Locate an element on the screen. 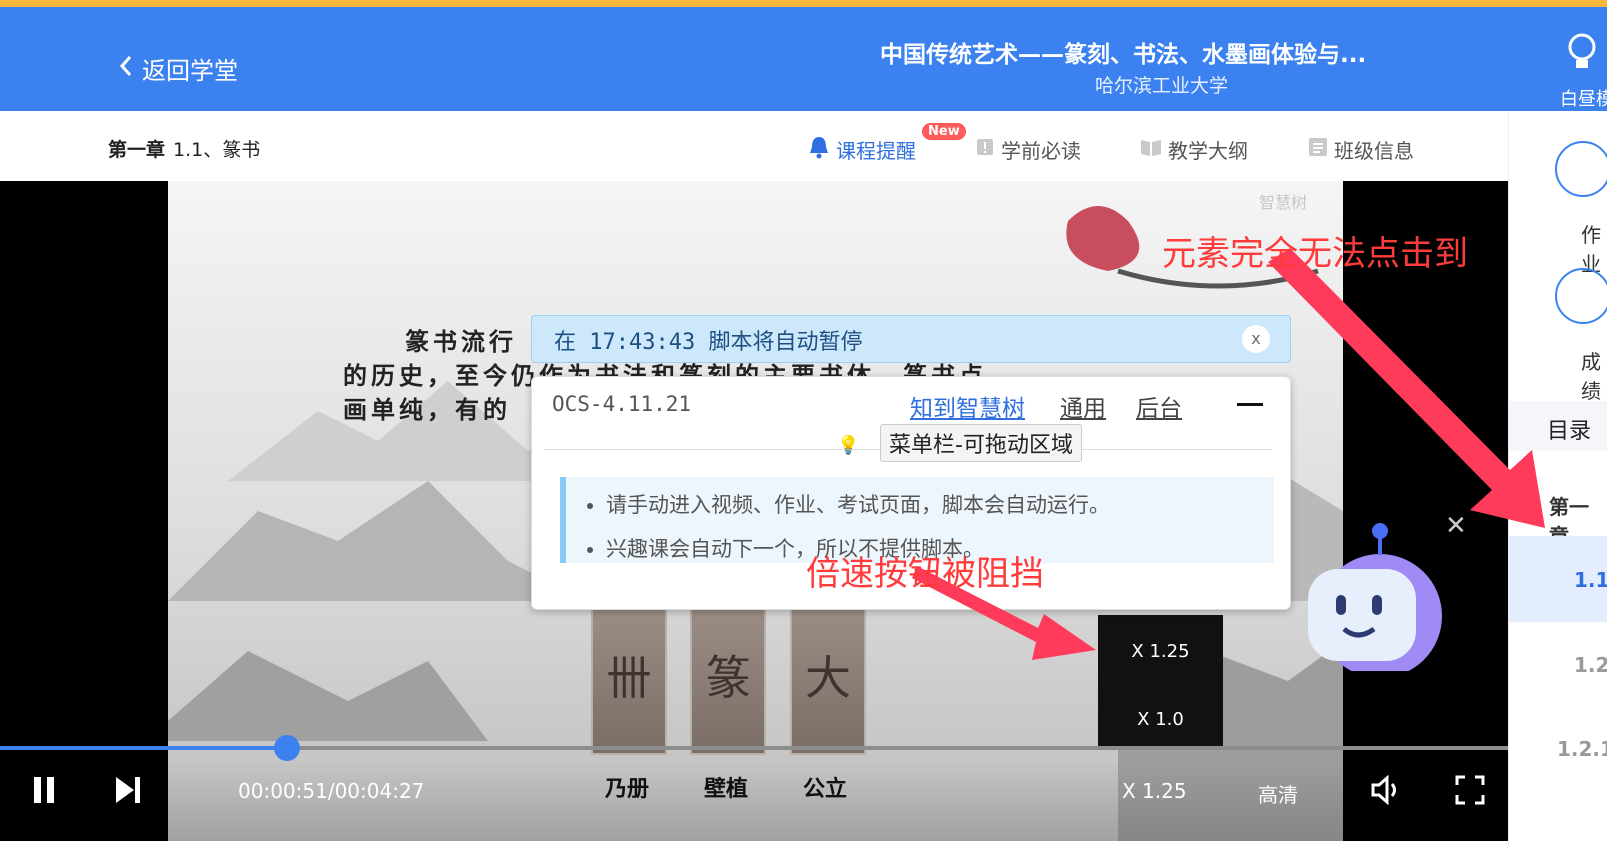 This screenshot has width=1607, height=846. syllabus-link: 教学大纲 is located at coordinates (1194, 149).